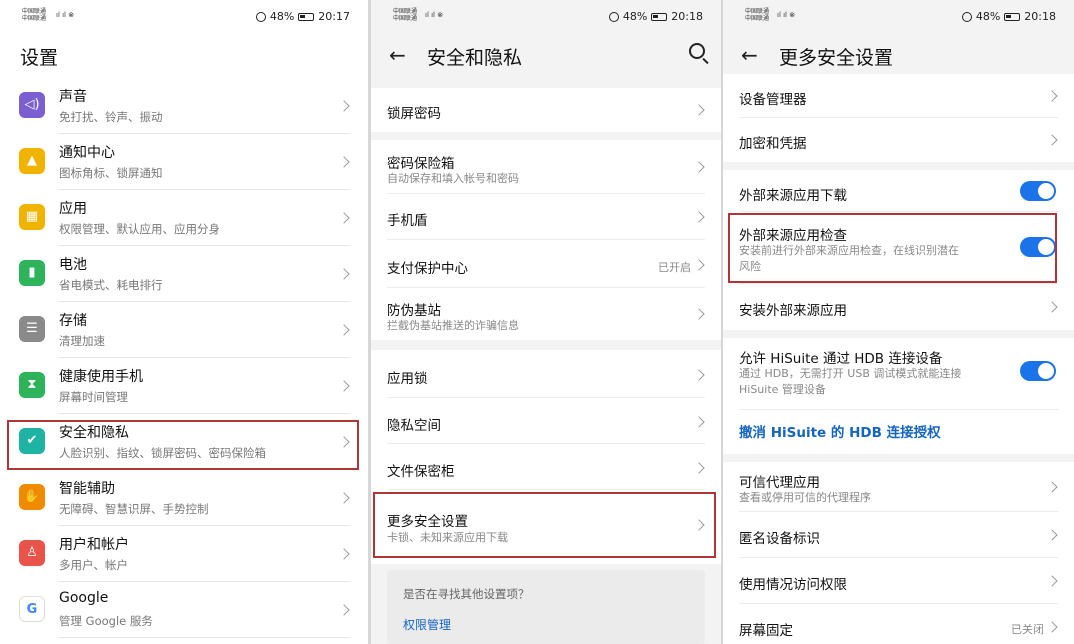 The height and width of the screenshot is (644, 1074). Describe the element at coordinates (184, 218) in the screenshot. I see `settings-item: ▦ 应用 权限管理、默认应用、应用分身` at that location.